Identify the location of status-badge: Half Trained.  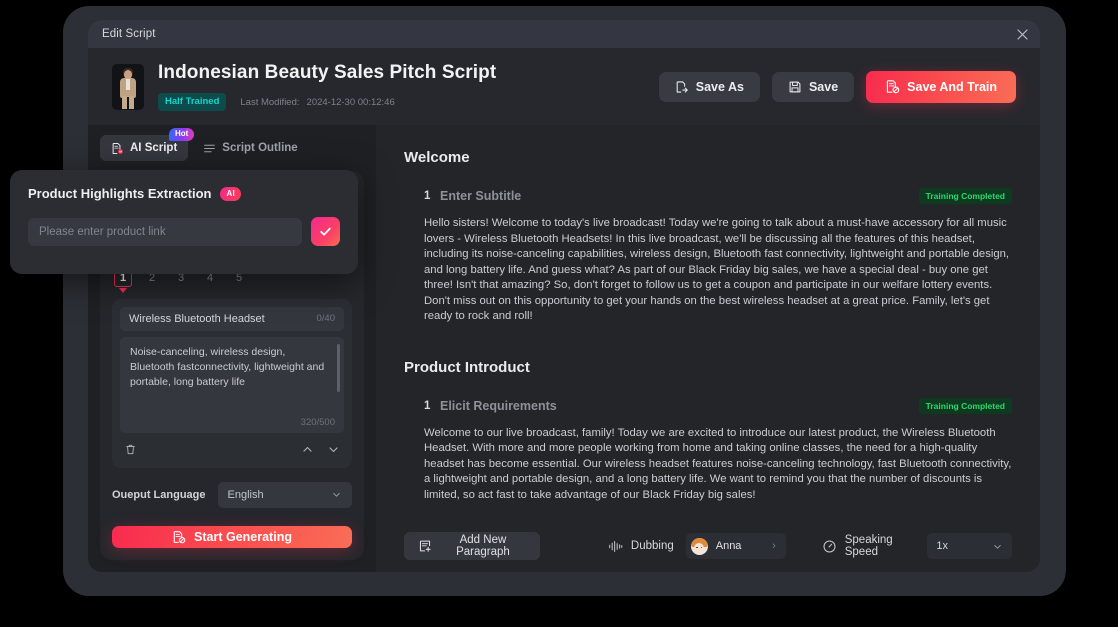
(192, 102).